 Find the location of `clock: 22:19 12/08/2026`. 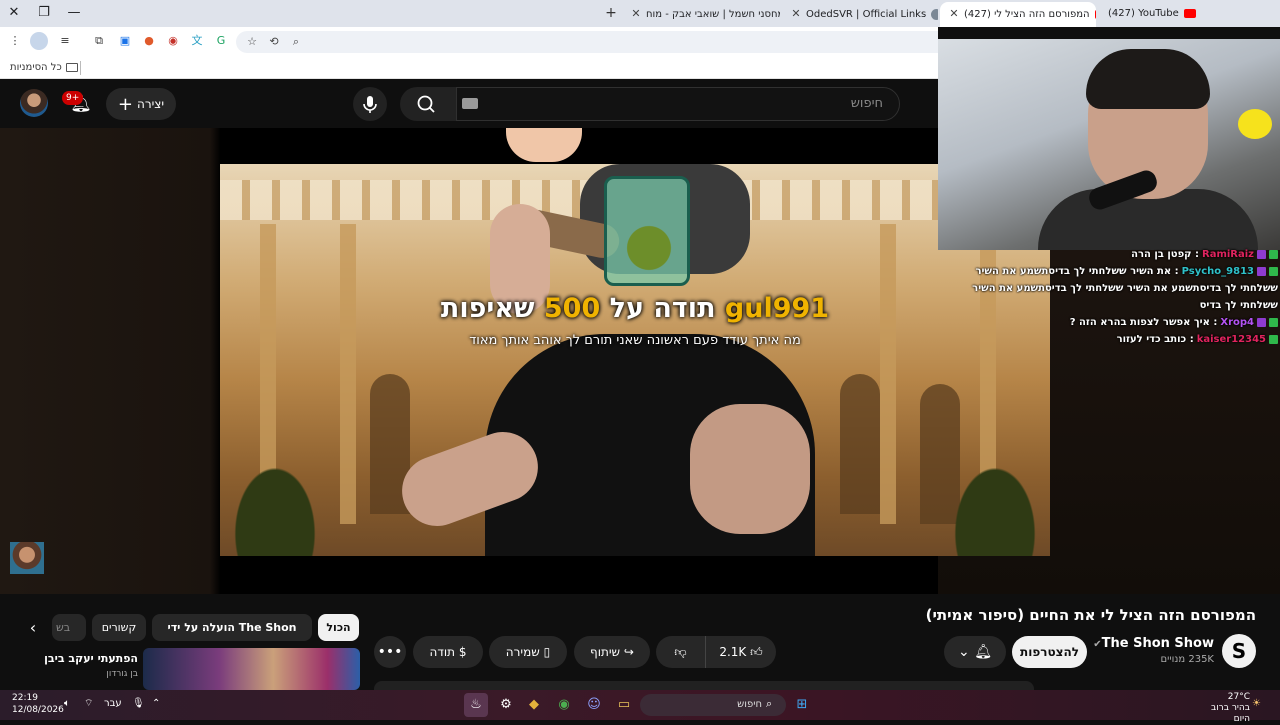

clock: 22:19 12/08/2026 is located at coordinates (38, 704).